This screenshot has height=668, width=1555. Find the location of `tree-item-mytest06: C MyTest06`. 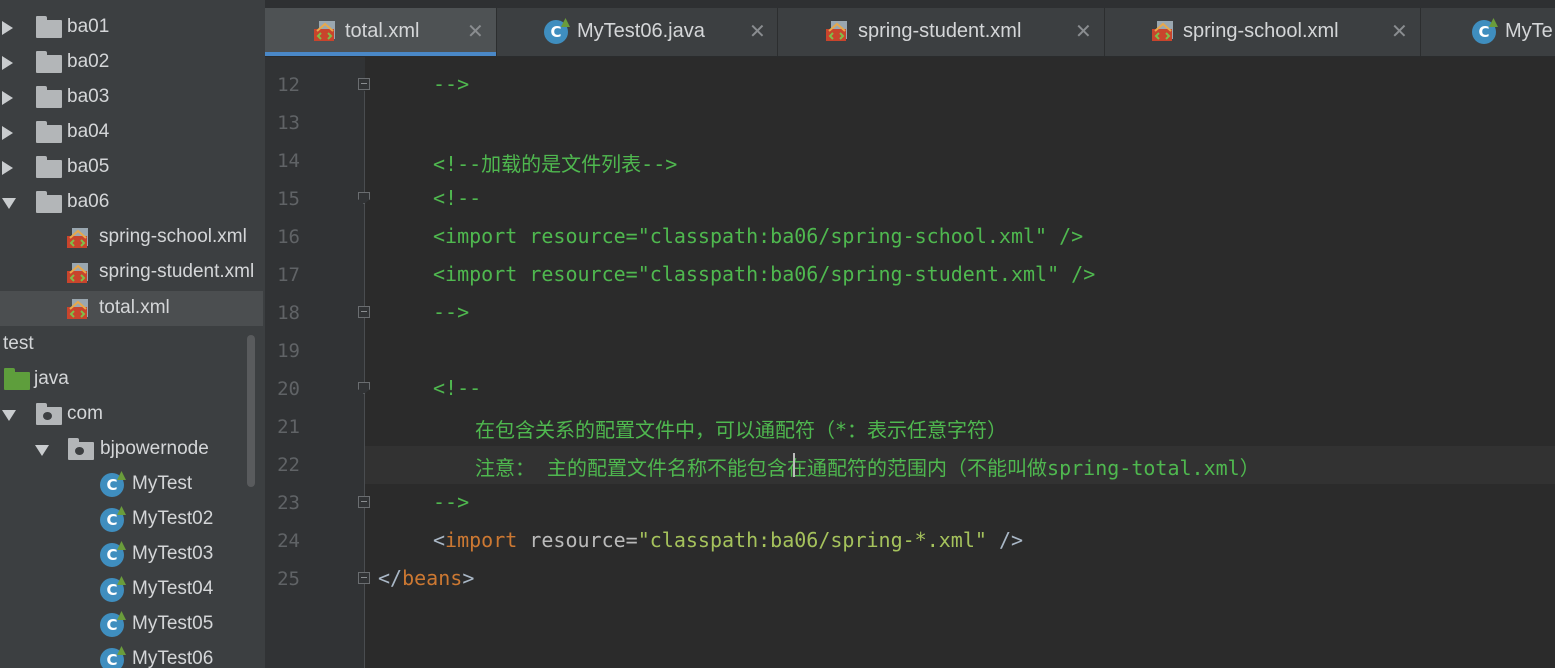

tree-item-mytest06: C MyTest06 is located at coordinates (131, 655).